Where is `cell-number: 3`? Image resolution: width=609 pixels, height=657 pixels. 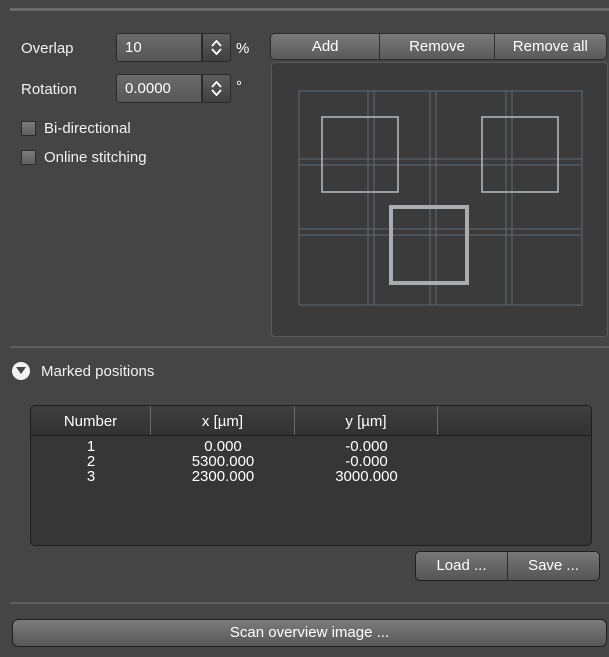
cell-number: 3 is located at coordinates (91, 476).